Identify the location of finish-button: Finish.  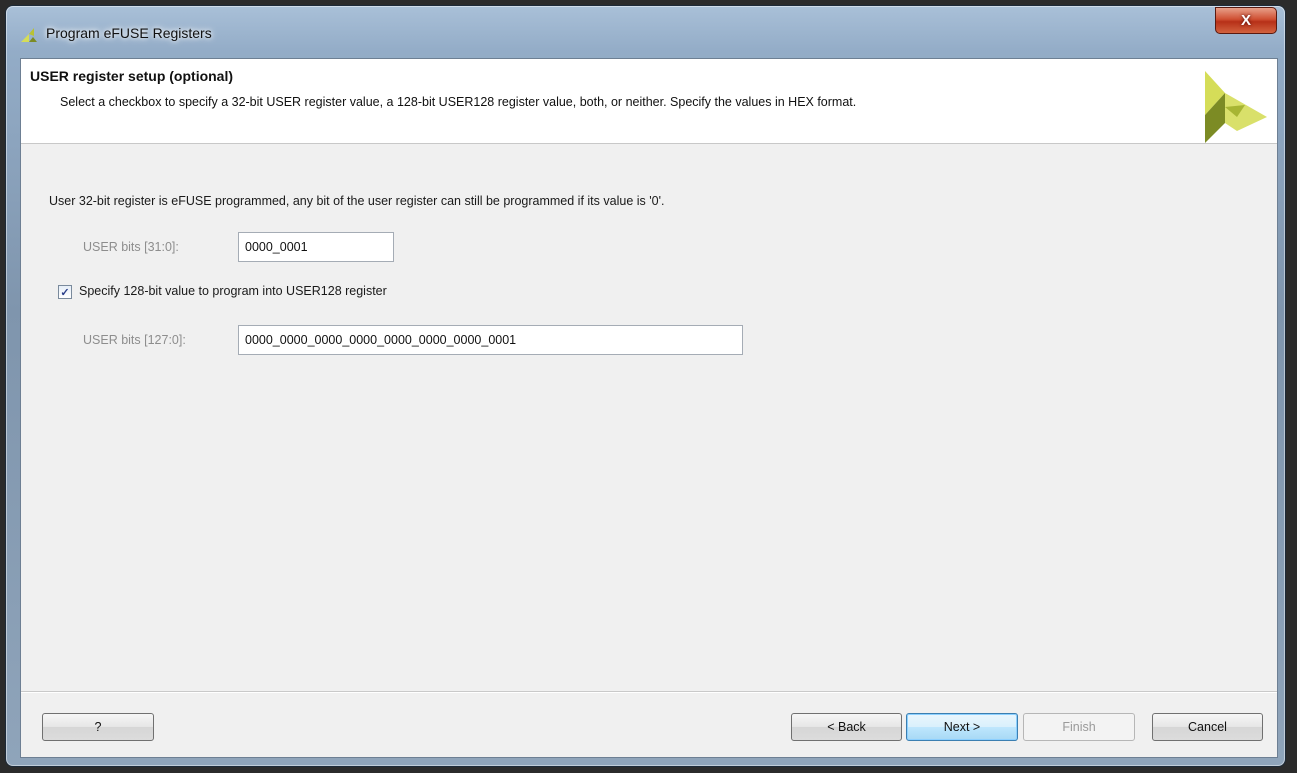
(1079, 727).